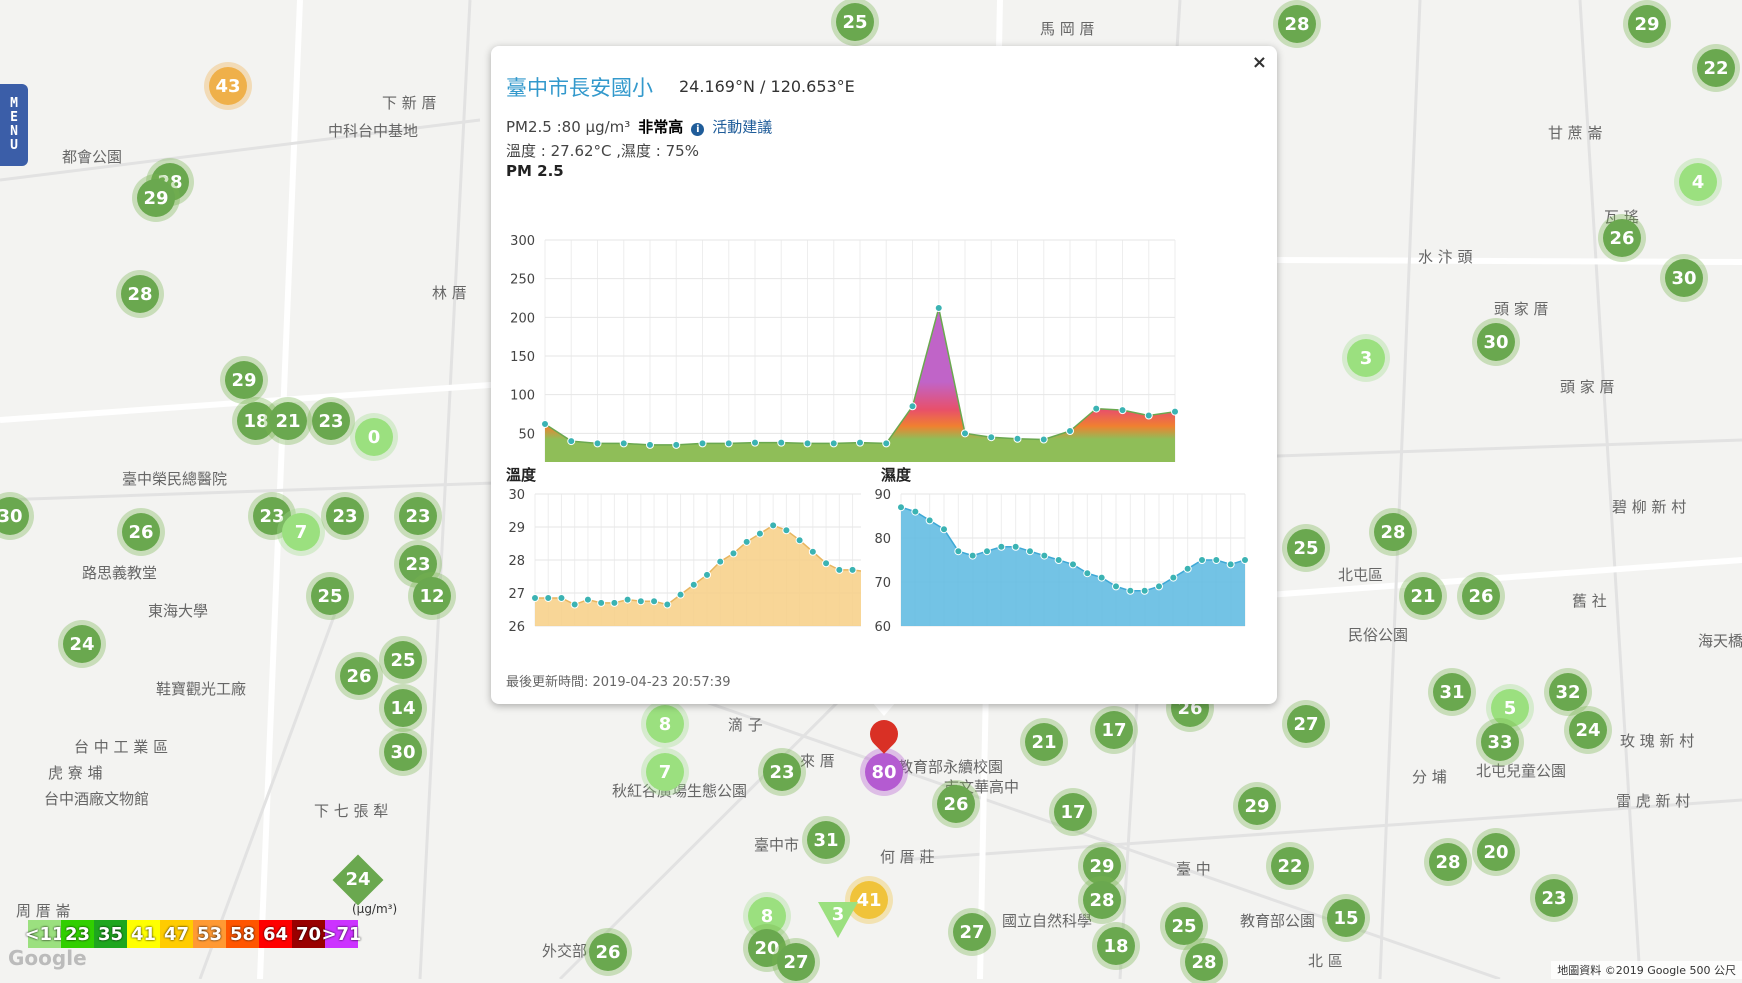  What do you see at coordinates (907, 857) in the screenshot?
I see `place-label: 何 厝 莊` at bounding box center [907, 857].